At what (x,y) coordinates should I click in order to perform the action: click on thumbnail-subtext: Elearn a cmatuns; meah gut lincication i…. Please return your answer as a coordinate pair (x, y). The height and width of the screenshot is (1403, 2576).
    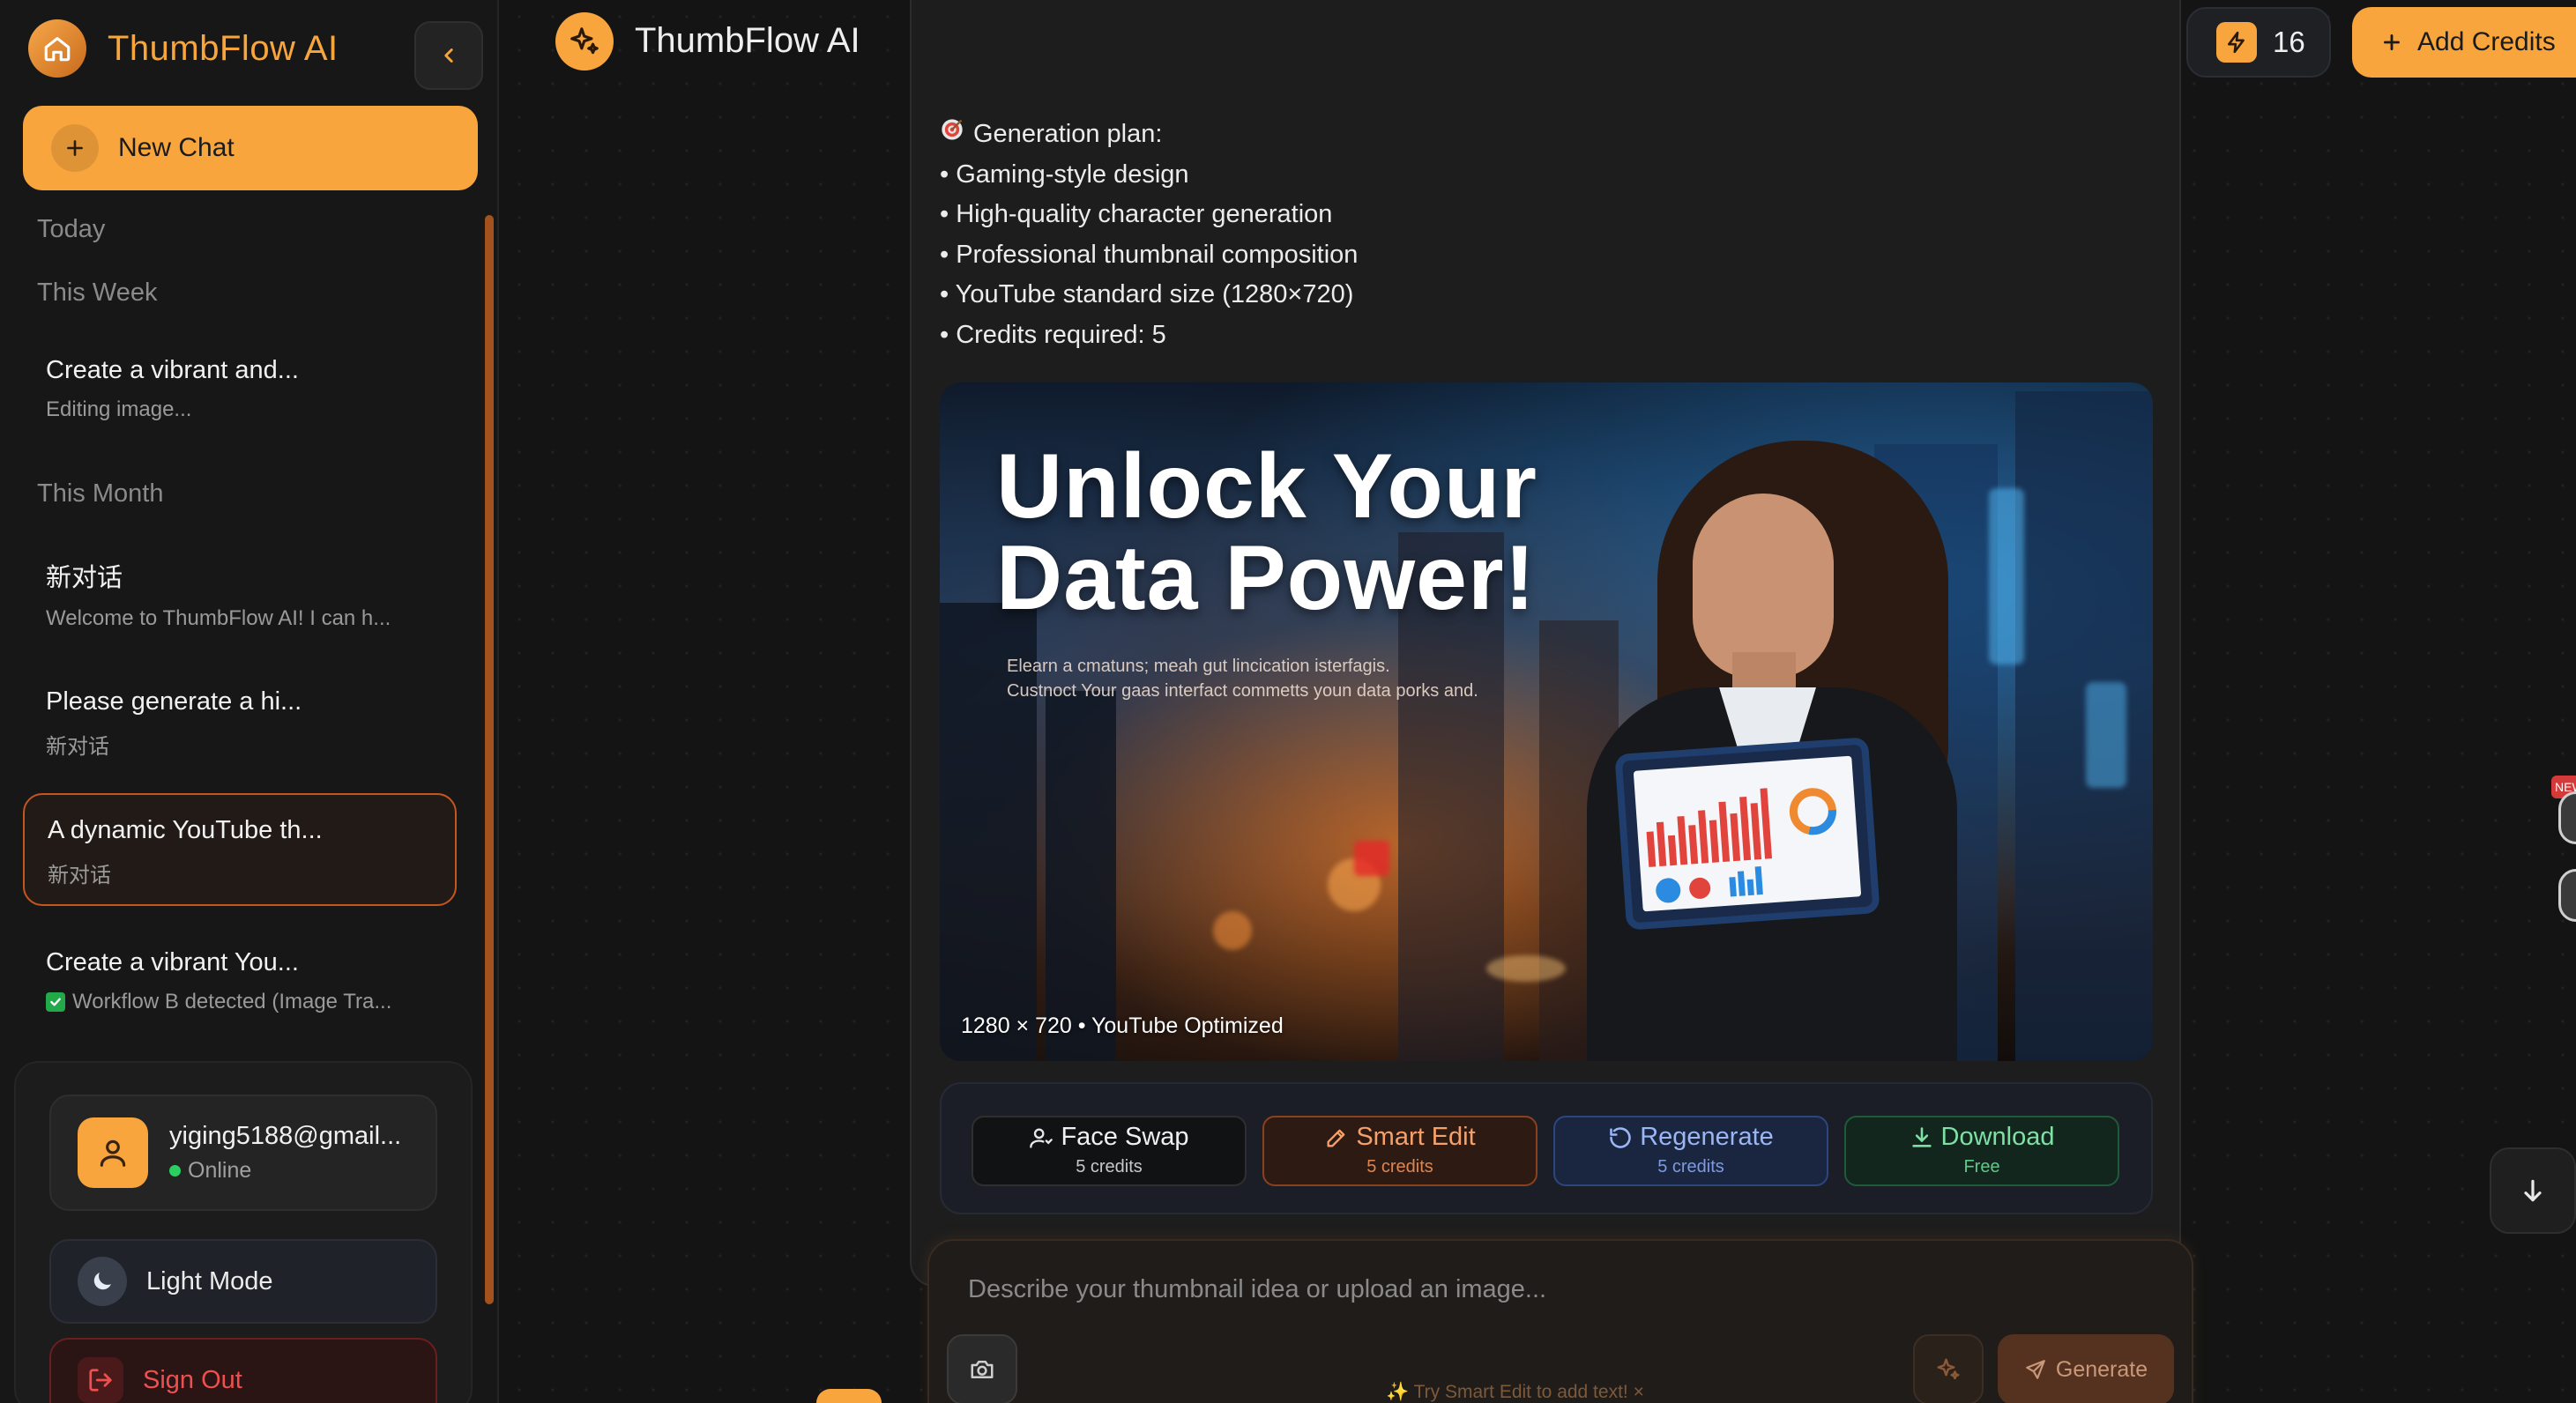
    Looking at the image, I should click on (1242, 679).